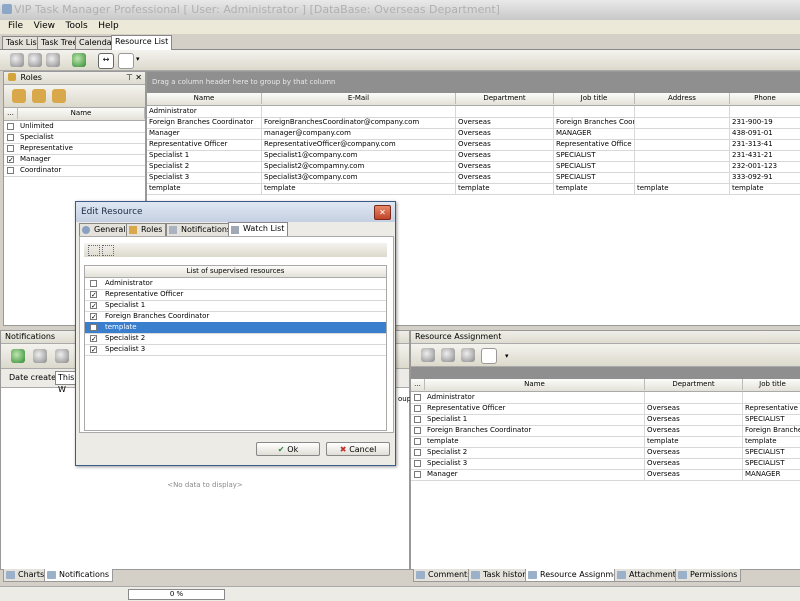  I want to click on roles-row: Coordinator, so click(74, 171).